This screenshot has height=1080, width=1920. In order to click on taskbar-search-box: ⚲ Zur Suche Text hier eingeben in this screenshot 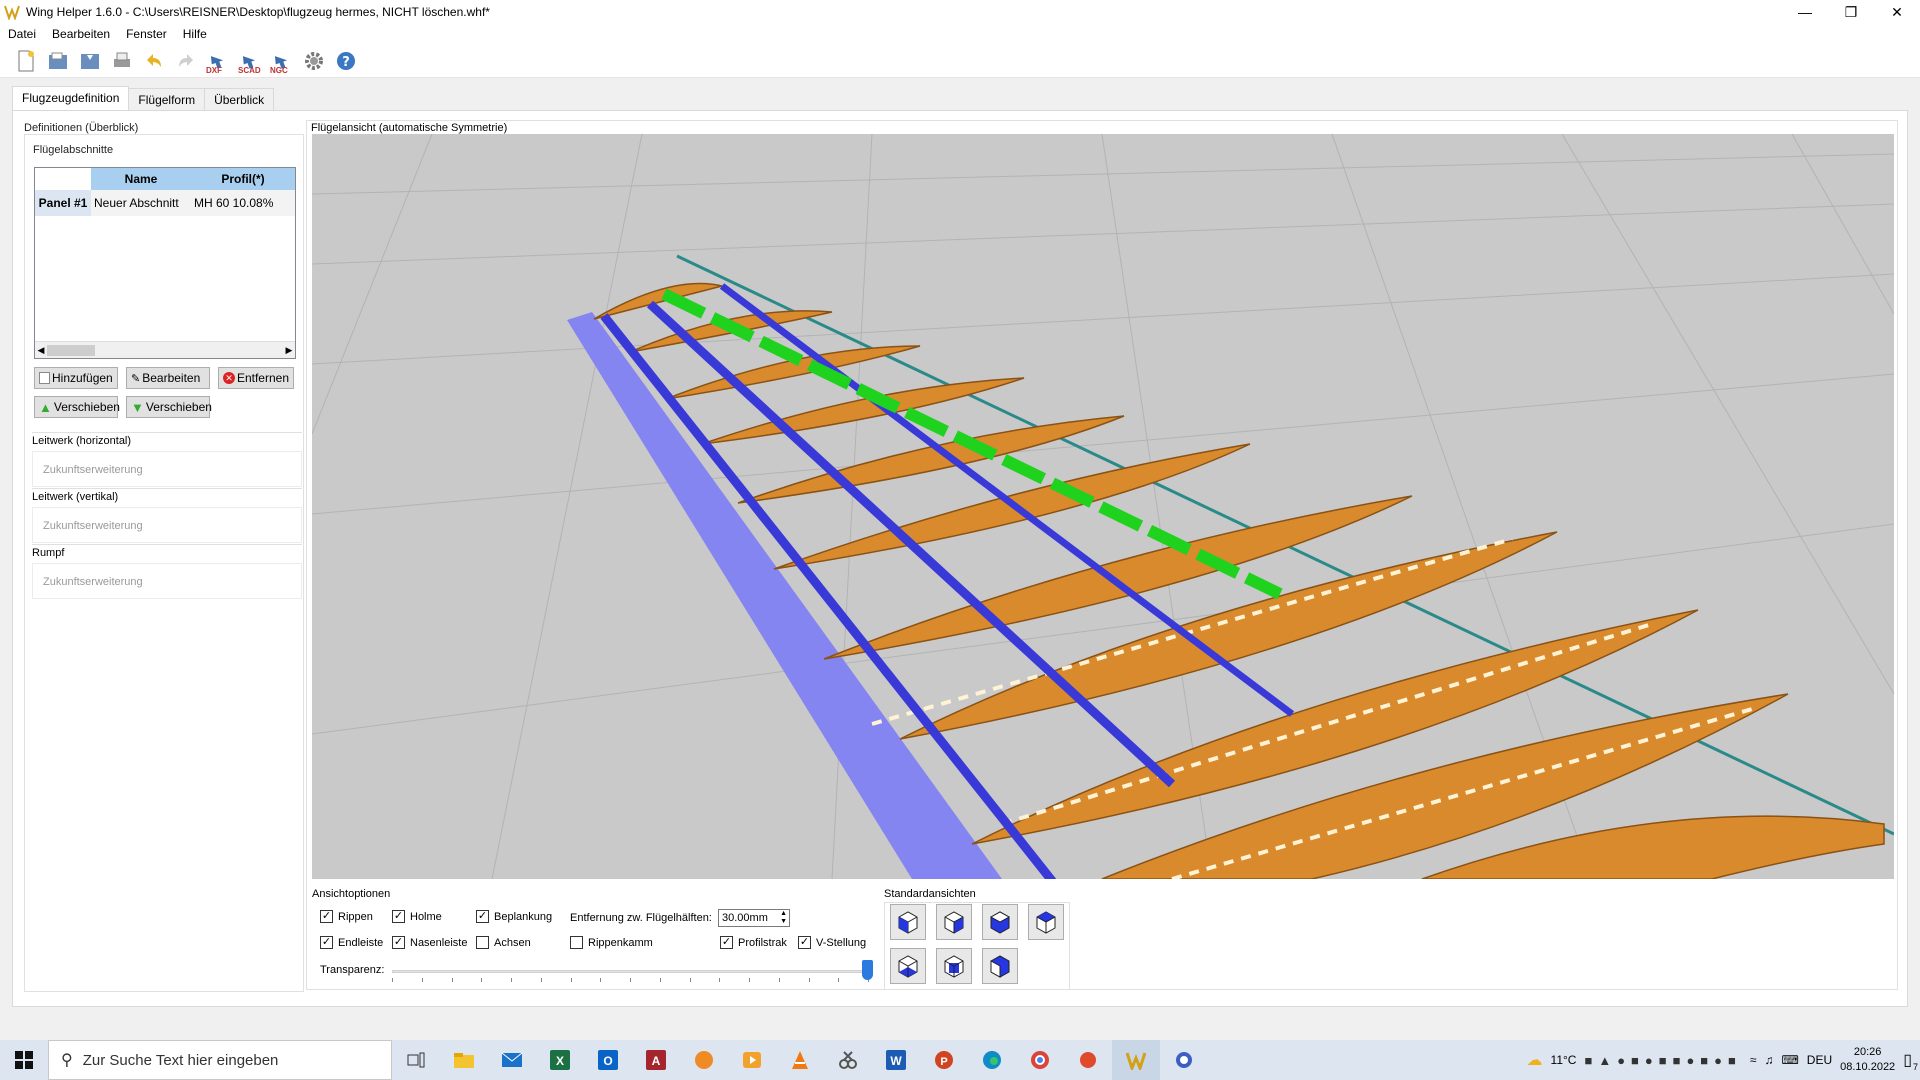, I will do `click(220, 1060)`.